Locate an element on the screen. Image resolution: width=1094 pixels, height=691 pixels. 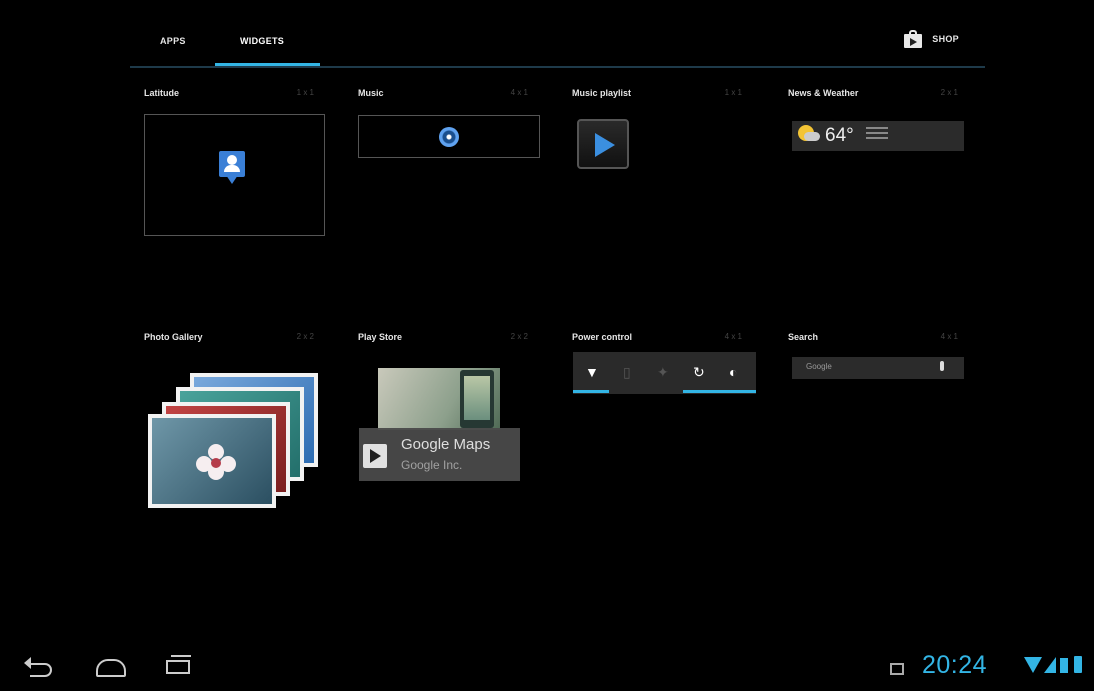
weather-preview: 64° is located at coordinates (878, 136).